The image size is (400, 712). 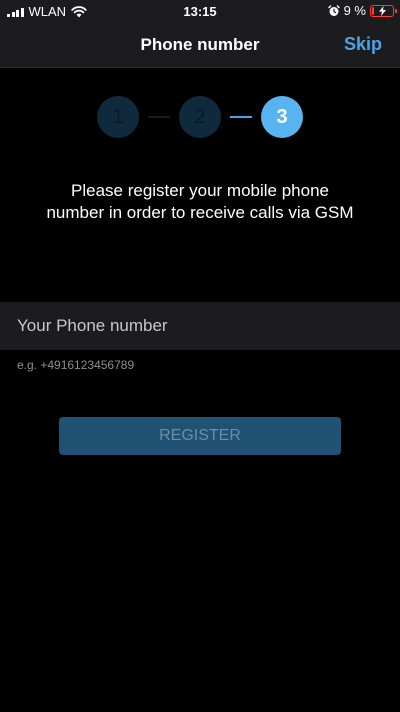 I want to click on charging-bolt-icon, so click(x=382, y=10).